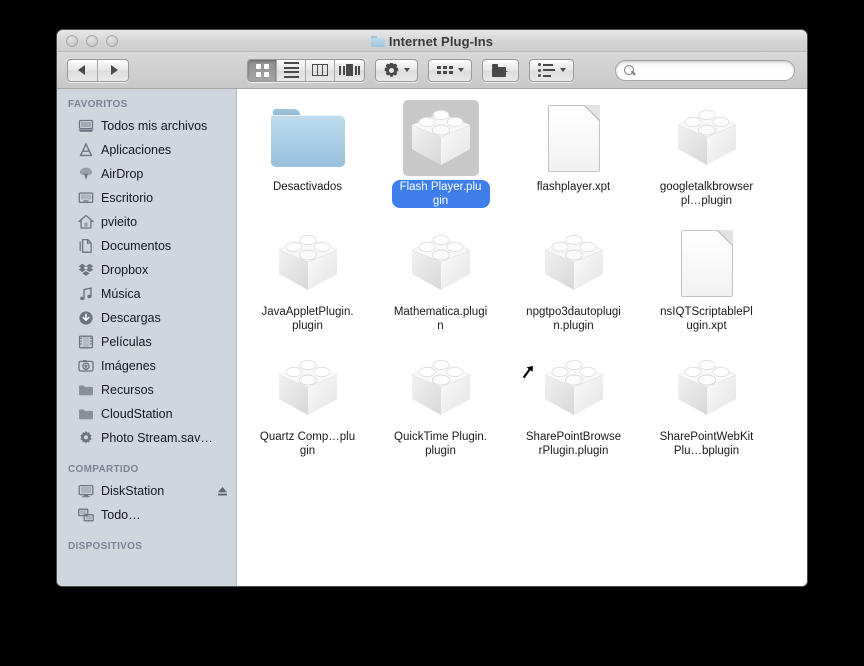 Image resolution: width=864 pixels, height=666 pixels. I want to click on file-item: Mathematica.plugin, so click(440, 282).